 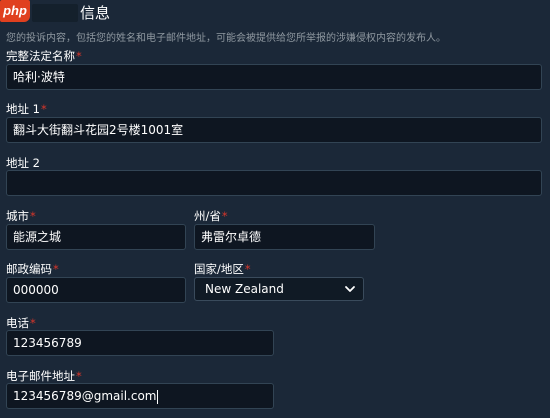 I want to click on city-label-text: 城市, so click(x=17, y=216).